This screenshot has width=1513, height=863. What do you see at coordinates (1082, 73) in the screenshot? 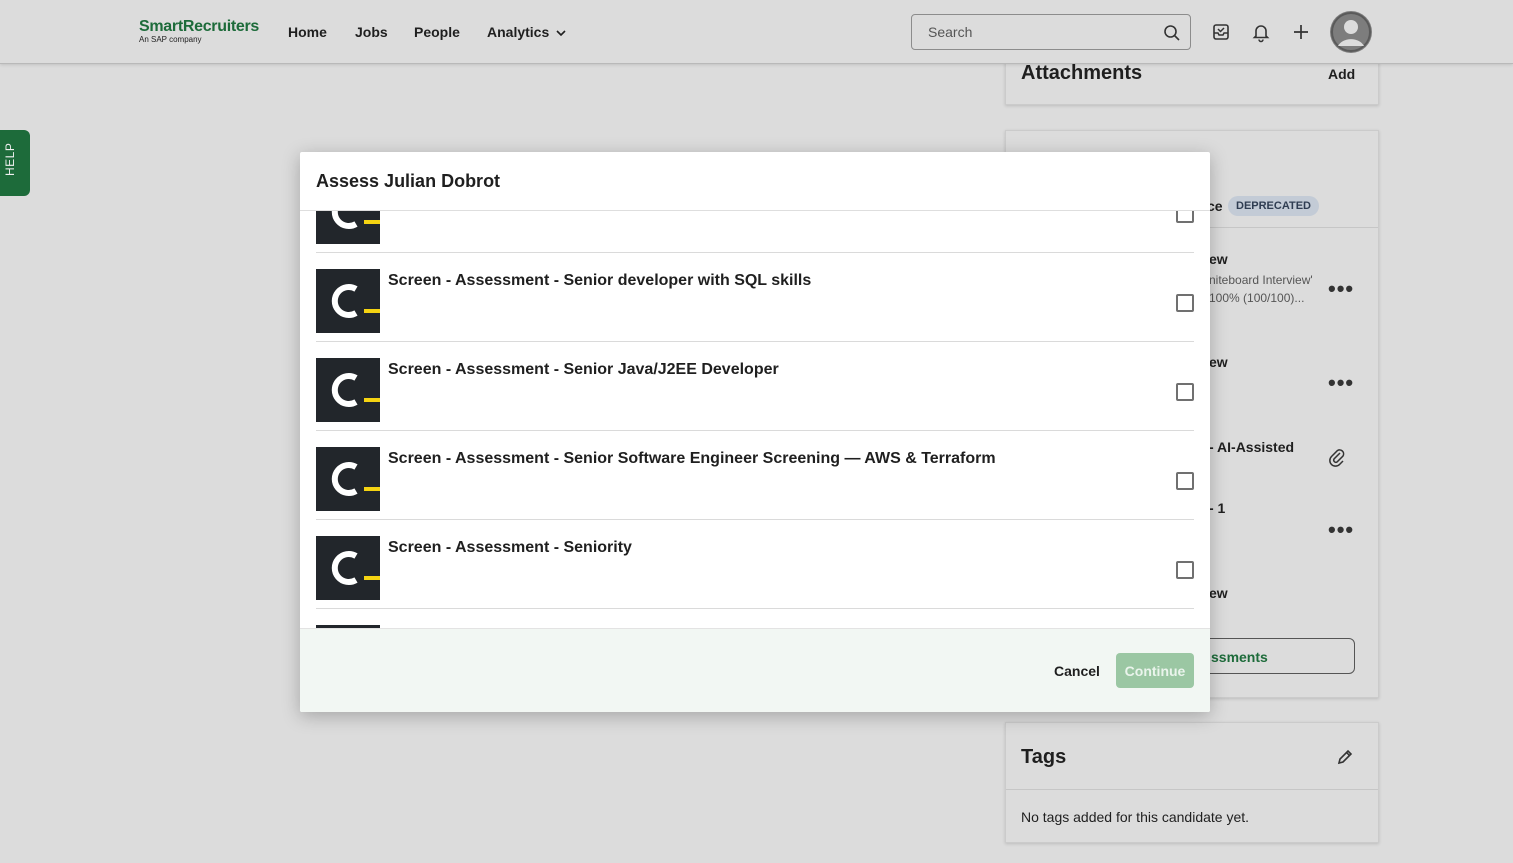
I see `attachments-title: Attachments` at bounding box center [1082, 73].